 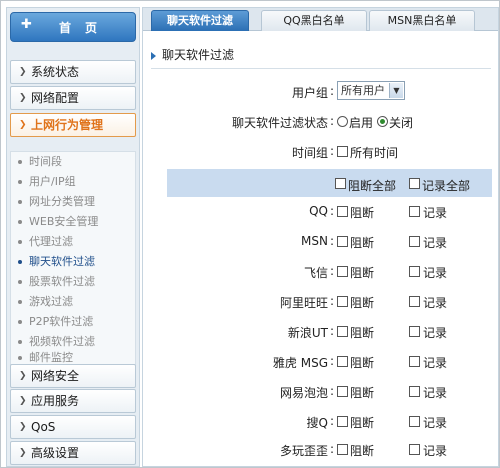 What do you see at coordinates (315, 273) in the screenshot?
I see `app-name: 飞信` at bounding box center [315, 273].